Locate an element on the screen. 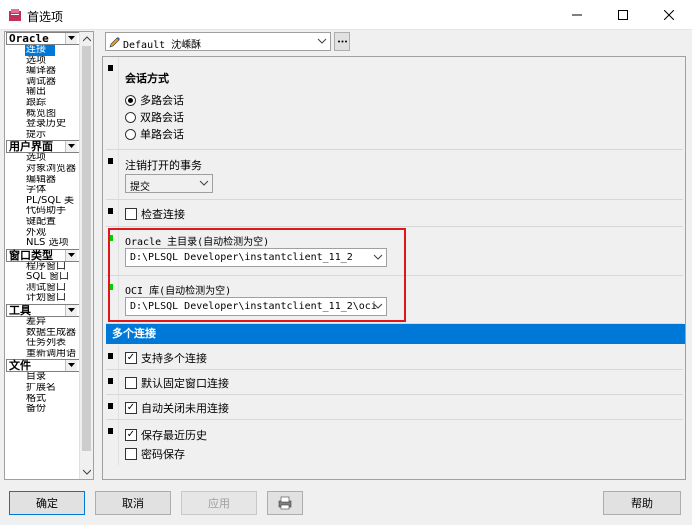 The width and height of the screenshot is (692, 525). ok-button: 确定 is located at coordinates (47, 503).